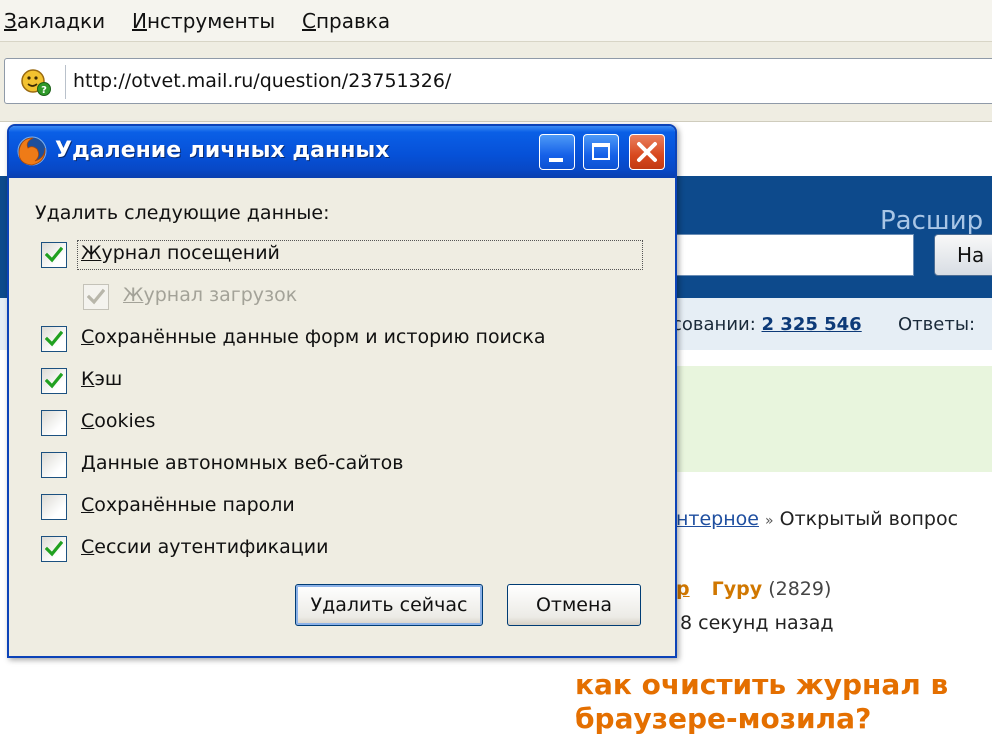 This screenshot has width=992, height=742. I want to click on breadcrumb: нтерное » Открытый вопрос, so click(817, 519).